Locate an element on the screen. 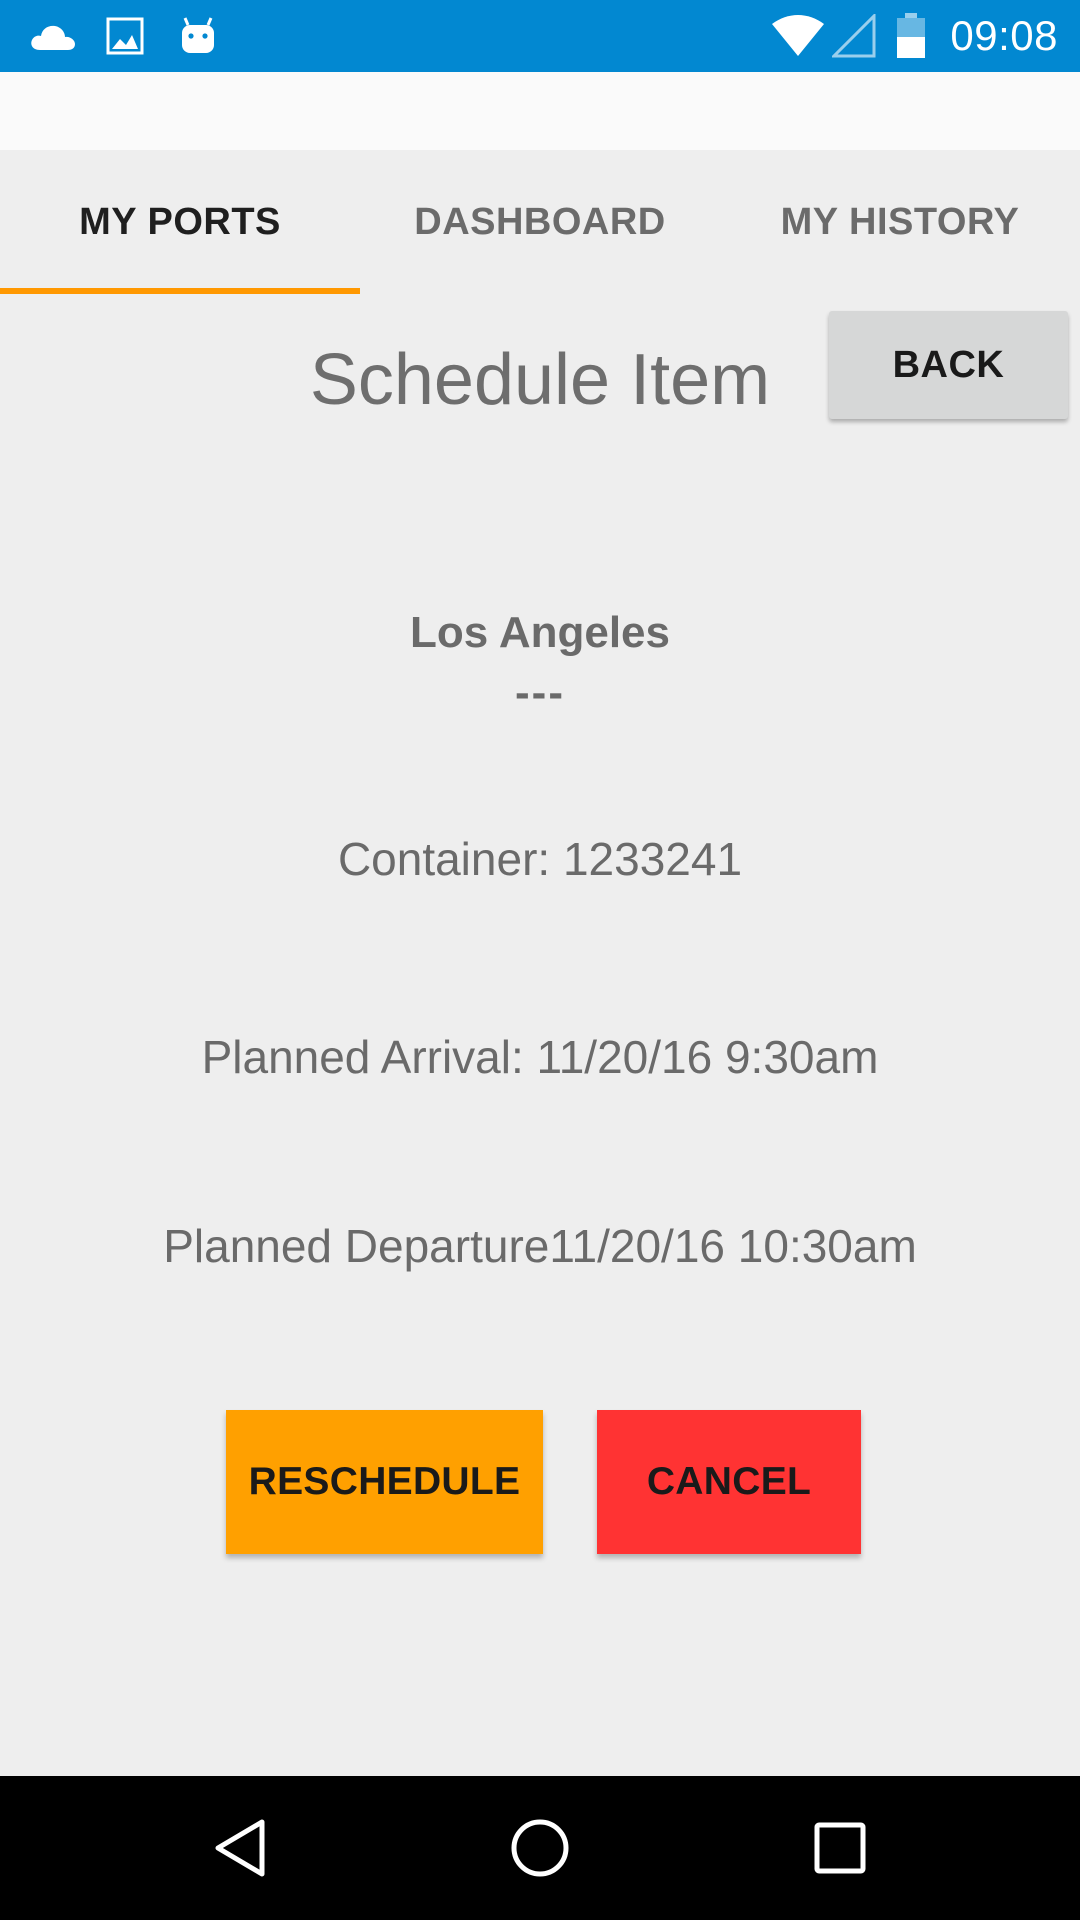 The height and width of the screenshot is (1920, 1080). clock: 09:08 is located at coordinates (1004, 35).